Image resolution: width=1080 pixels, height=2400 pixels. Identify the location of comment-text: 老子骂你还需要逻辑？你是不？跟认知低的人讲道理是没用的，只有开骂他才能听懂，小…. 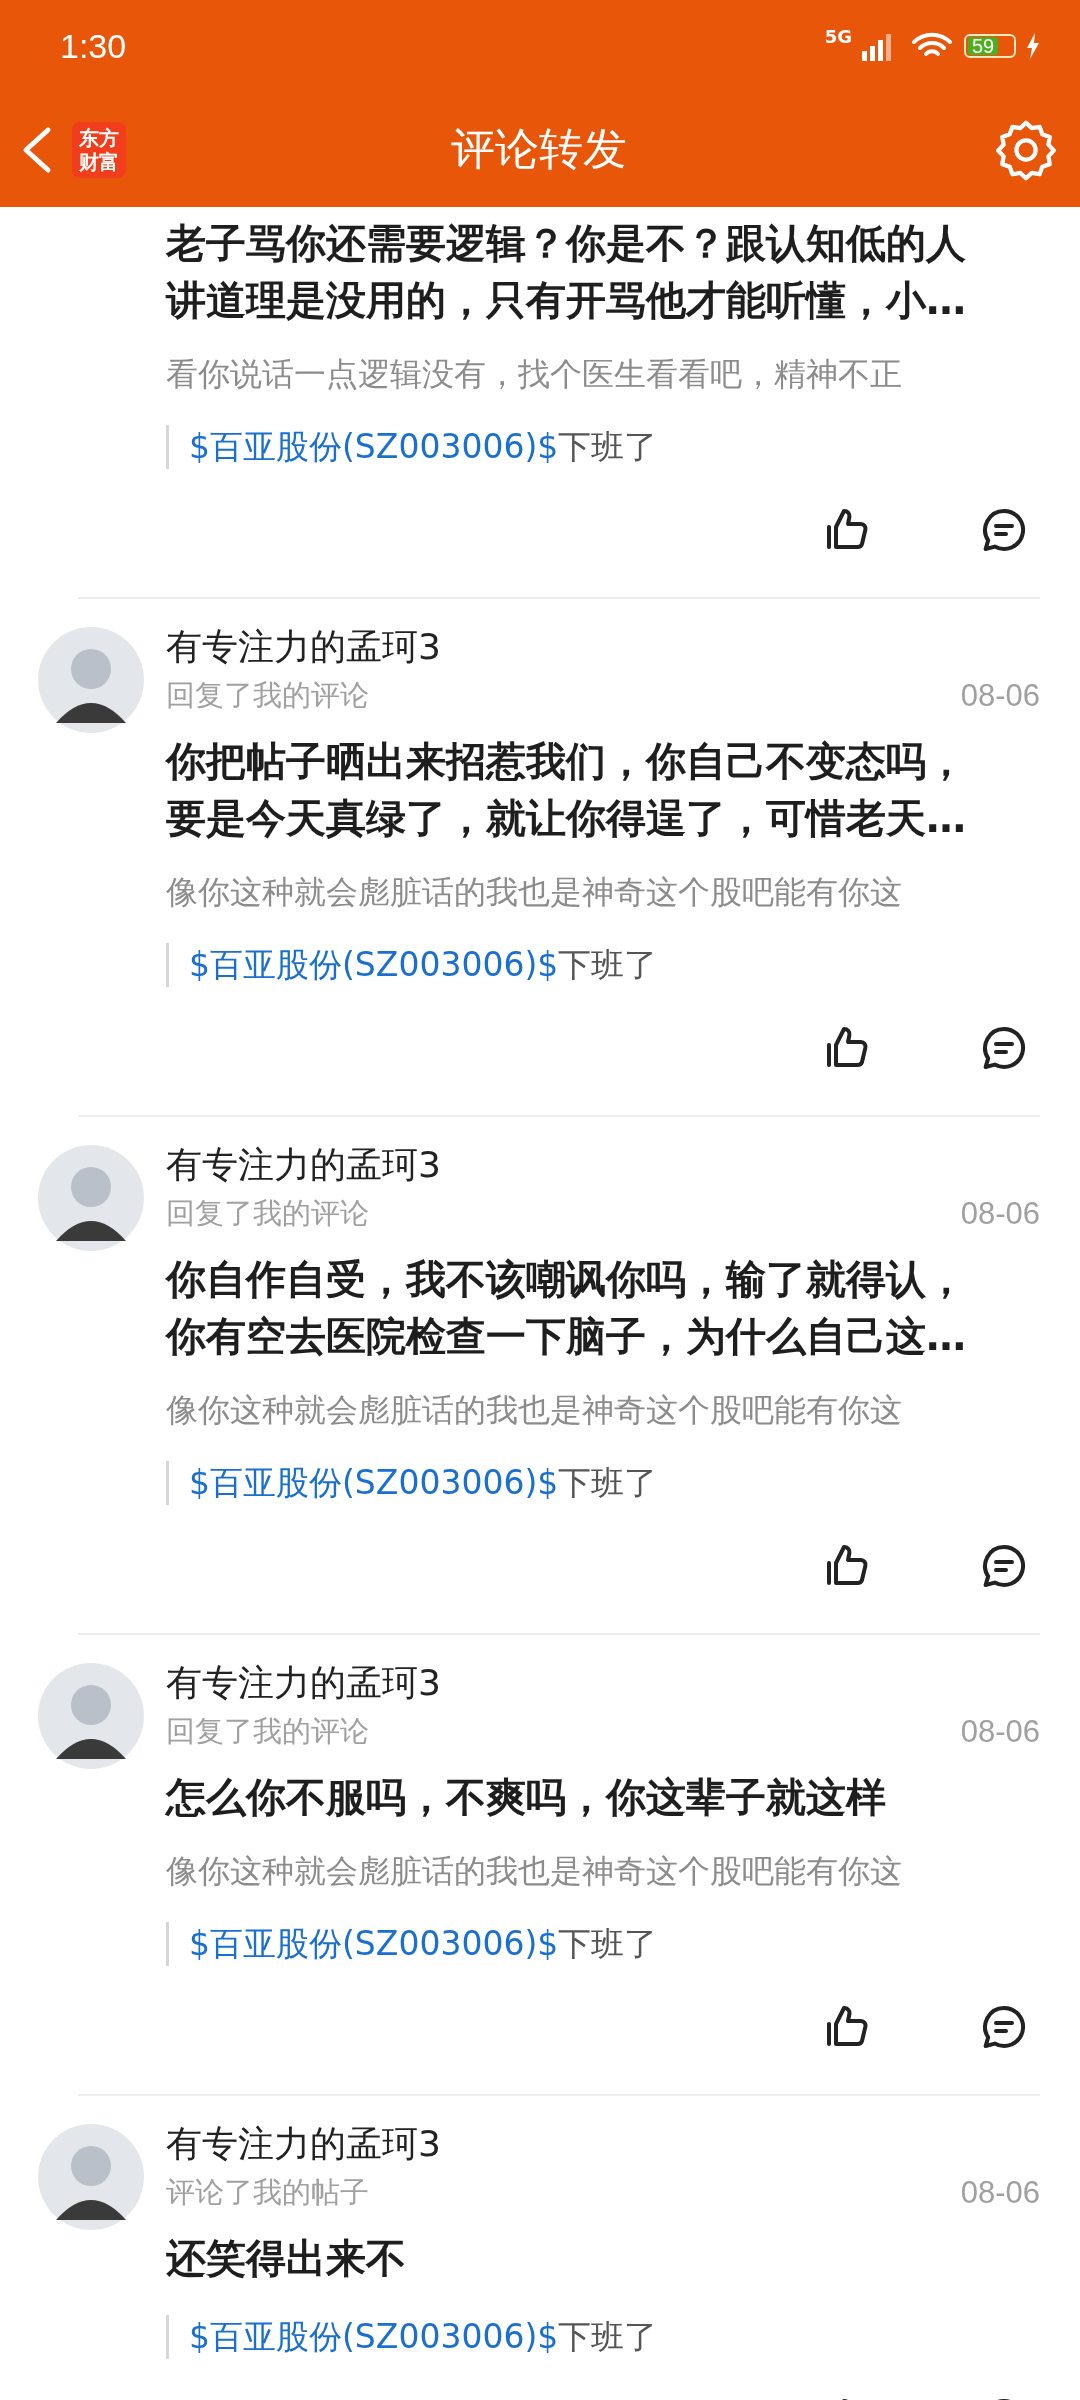
(566, 272).